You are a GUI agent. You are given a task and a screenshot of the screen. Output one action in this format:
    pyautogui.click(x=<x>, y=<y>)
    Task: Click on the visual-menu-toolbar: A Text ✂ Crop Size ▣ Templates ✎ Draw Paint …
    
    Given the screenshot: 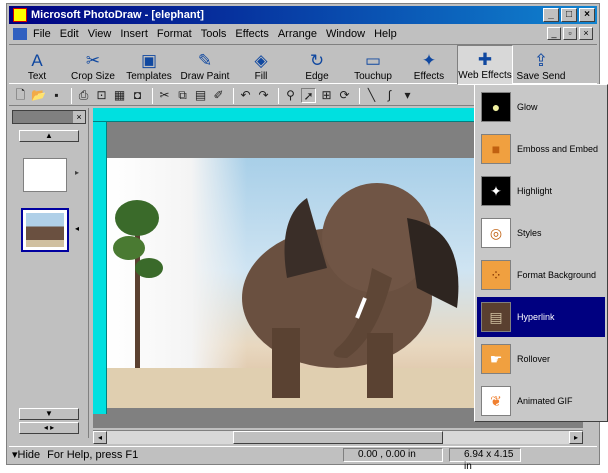 What is the action you would take?
    pyautogui.click(x=303, y=64)
    